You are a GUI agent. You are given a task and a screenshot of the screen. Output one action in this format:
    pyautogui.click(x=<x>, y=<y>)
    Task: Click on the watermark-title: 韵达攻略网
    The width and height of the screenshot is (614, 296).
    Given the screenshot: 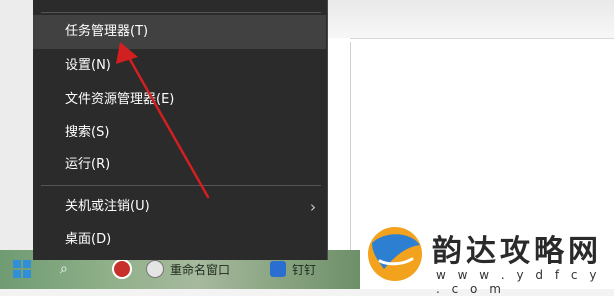 What is the action you would take?
    pyautogui.click(x=517, y=251)
    